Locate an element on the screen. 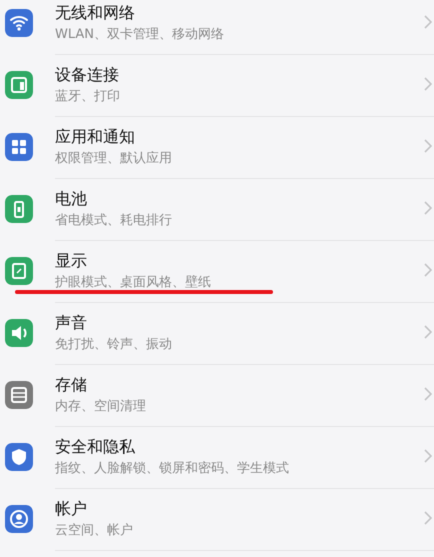 This screenshot has width=434, height=557. settings-title: 安全和隐私 is located at coordinates (244, 446).